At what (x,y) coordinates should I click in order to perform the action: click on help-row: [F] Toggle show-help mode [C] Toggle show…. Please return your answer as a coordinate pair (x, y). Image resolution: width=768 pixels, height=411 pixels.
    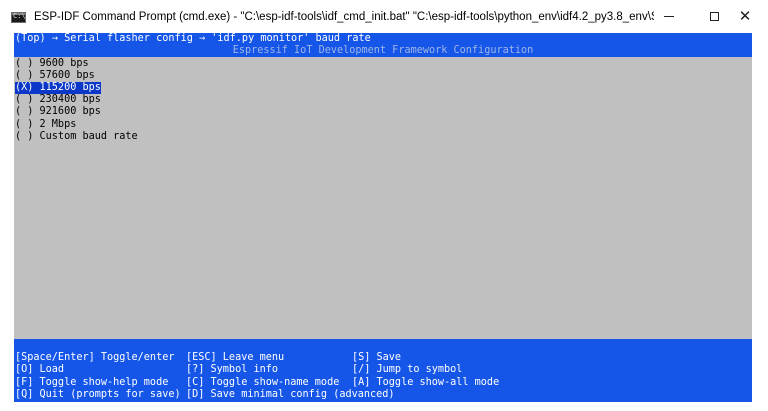
    Looking at the image, I should click on (383, 383).